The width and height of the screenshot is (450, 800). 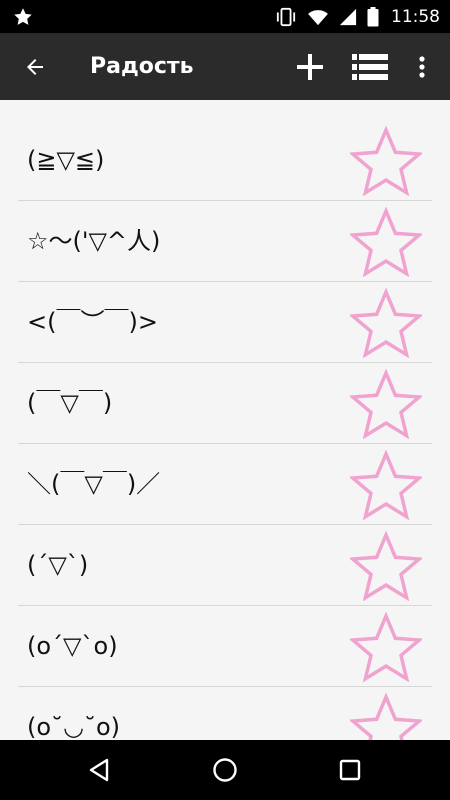 What do you see at coordinates (225, 646) in the screenshot?
I see `list-item: (o´▽`o)` at bounding box center [225, 646].